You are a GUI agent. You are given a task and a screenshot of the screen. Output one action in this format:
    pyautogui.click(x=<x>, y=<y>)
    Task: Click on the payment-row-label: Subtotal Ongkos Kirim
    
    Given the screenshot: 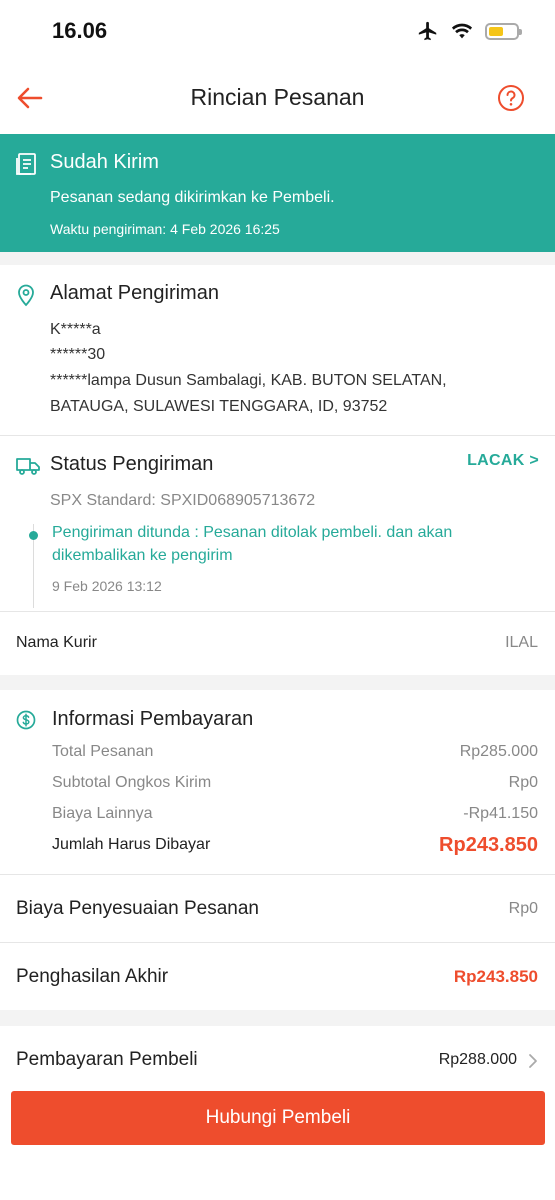 What is the action you would take?
    pyautogui.click(x=132, y=782)
    